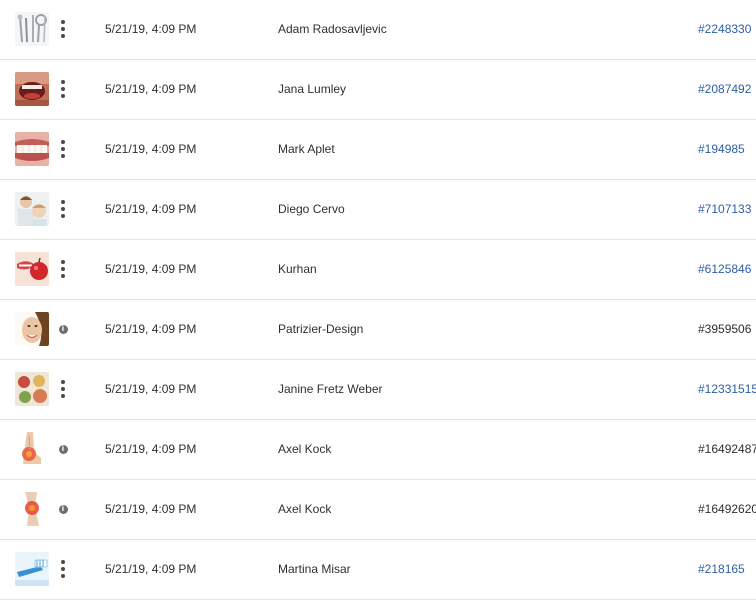  Describe the element at coordinates (32, 509) in the screenshot. I see `thumbnail-knee-anatomy` at that location.